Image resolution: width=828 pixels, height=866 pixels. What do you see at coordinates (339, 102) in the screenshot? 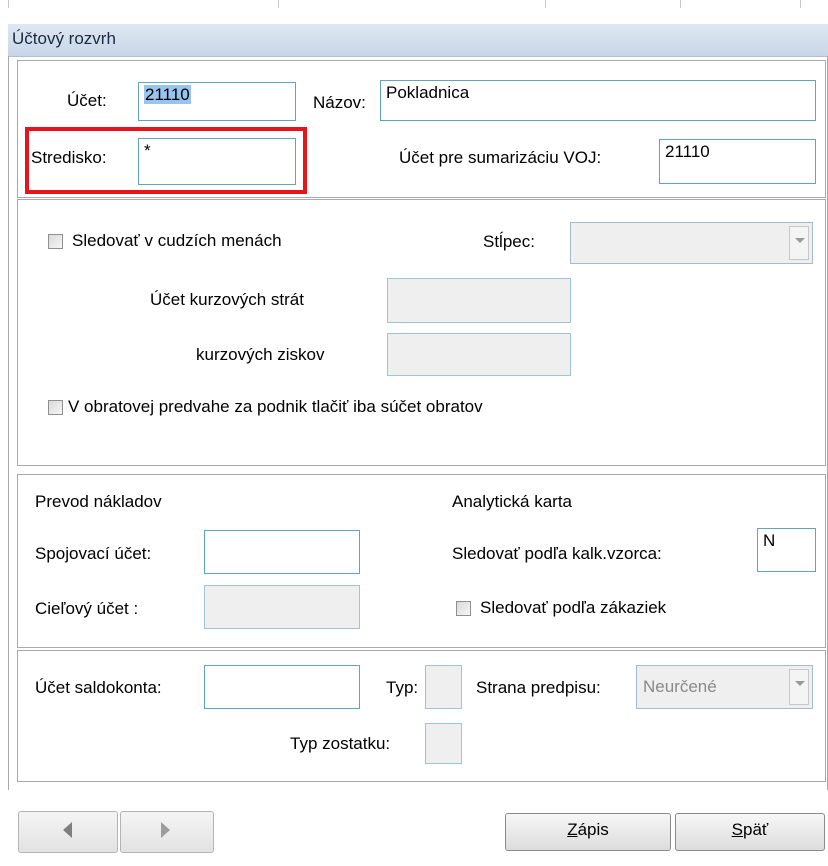
I see `nazov-label: Názov:` at bounding box center [339, 102].